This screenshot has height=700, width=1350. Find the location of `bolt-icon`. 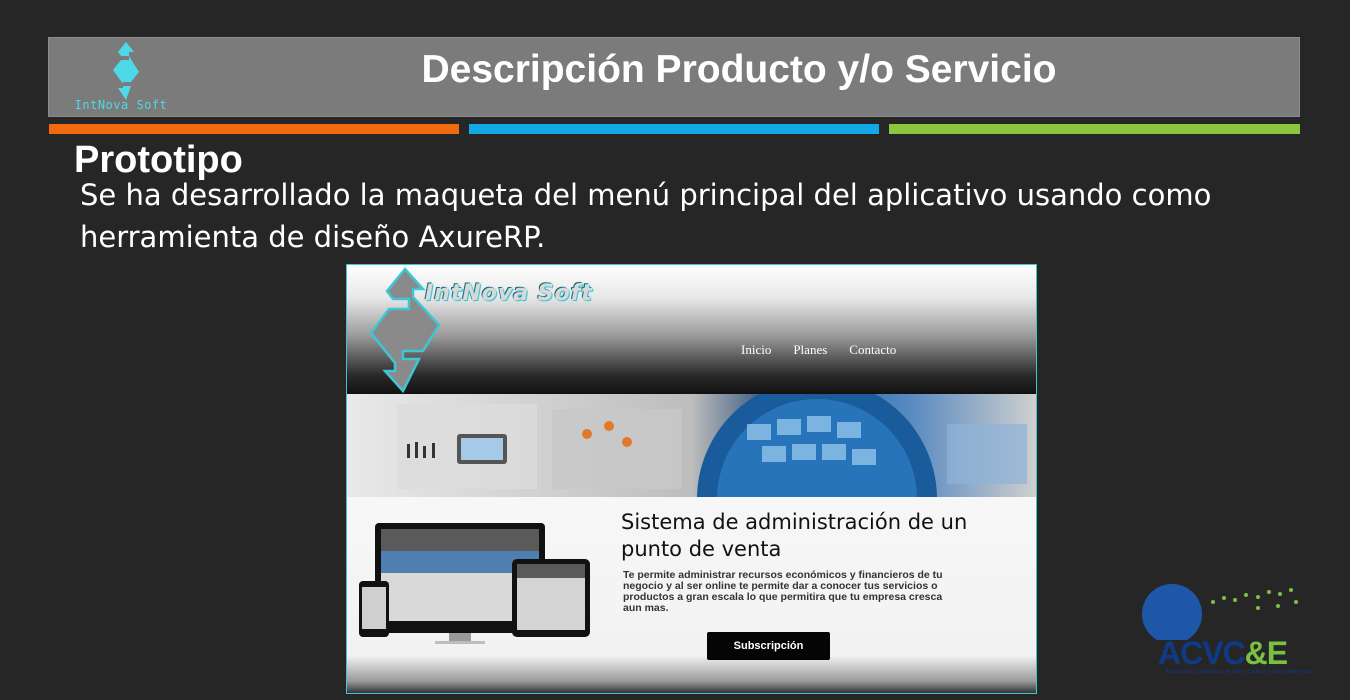

bolt-icon is located at coordinates (126, 71).